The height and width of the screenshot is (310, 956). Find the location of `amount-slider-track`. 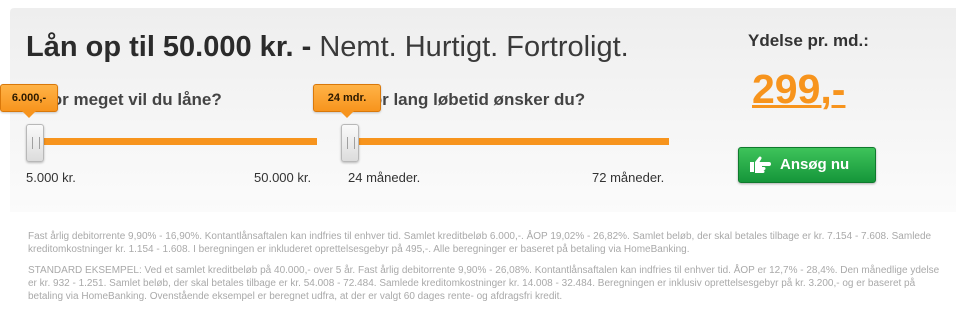

amount-slider-track is located at coordinates (171, 141).